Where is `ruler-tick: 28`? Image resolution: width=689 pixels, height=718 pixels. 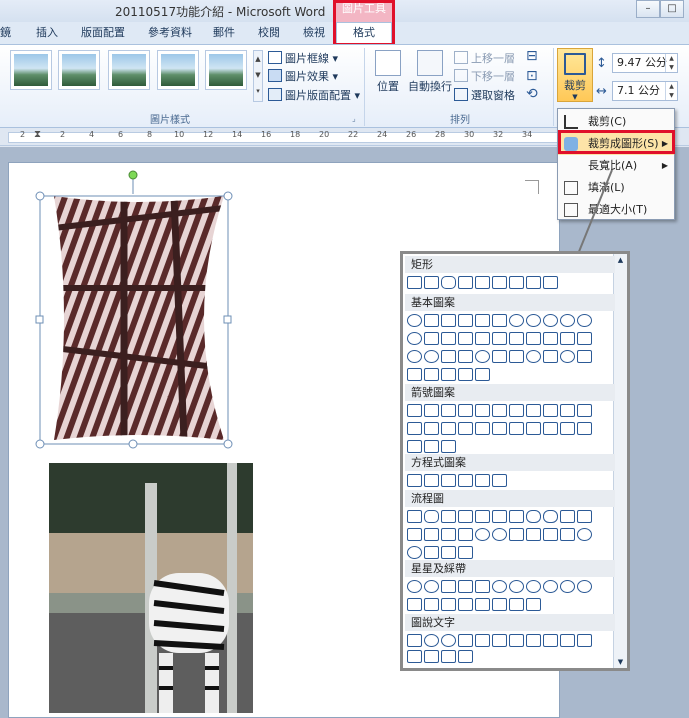
ruler-tick: 28 is located at coordinates (440, 134).